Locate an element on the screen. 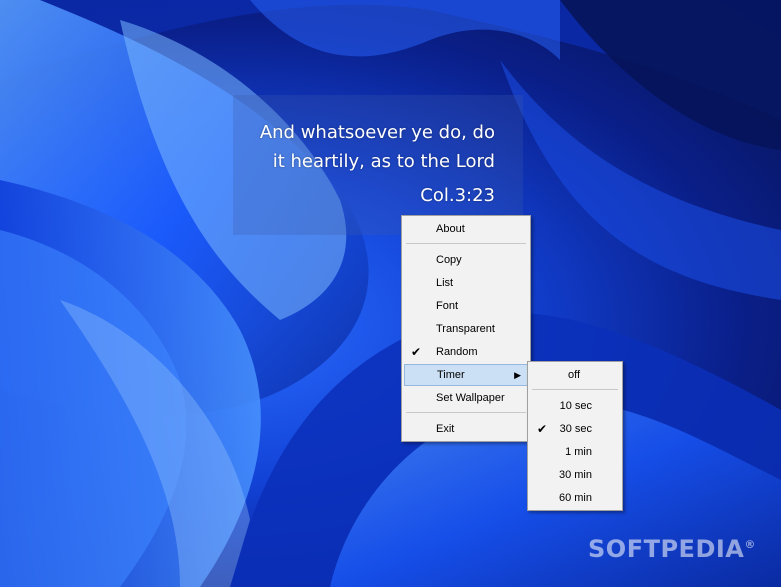 This screenshot has height=587, width=781. menu-item-random: ✔ Random is located at coordinates (466, 352).